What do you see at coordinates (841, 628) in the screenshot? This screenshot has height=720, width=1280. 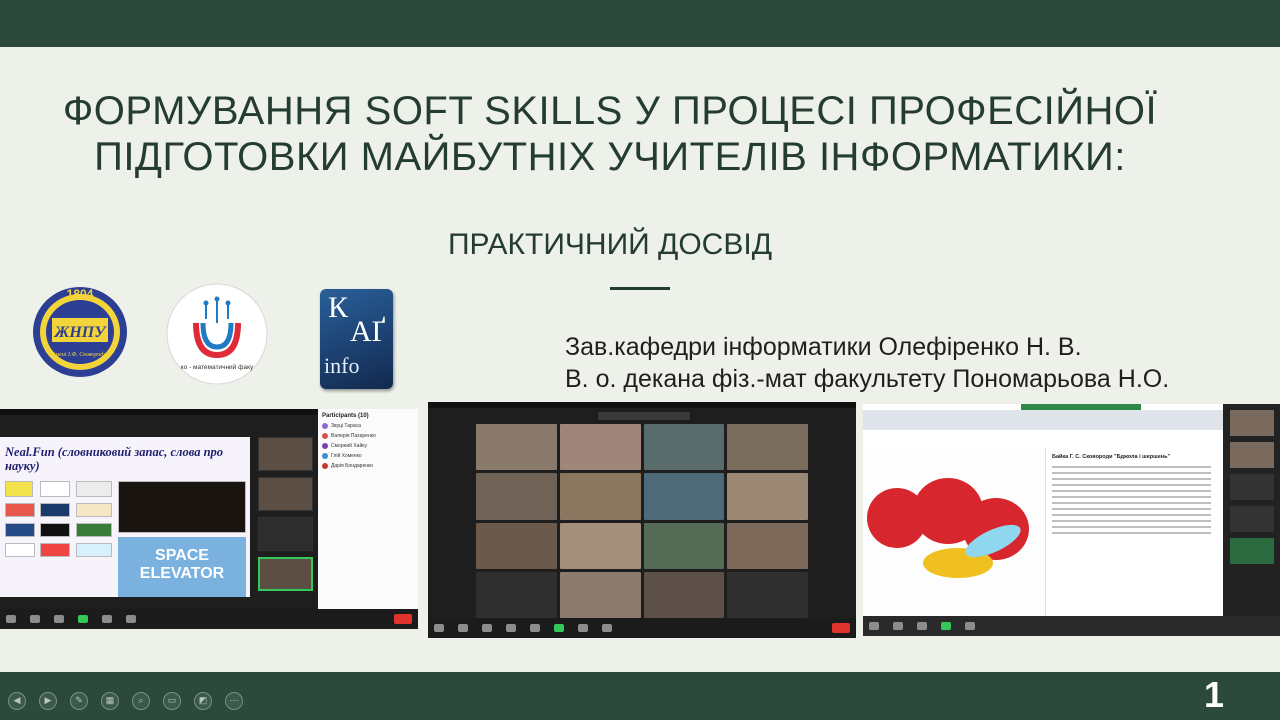 I see `leave-button` at bounding box center [841, 628].